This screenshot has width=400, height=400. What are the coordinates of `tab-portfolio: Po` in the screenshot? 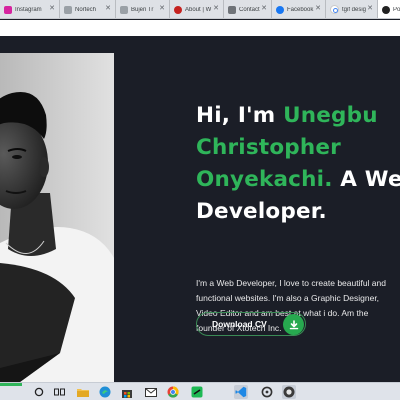 It's located at (389, 9).